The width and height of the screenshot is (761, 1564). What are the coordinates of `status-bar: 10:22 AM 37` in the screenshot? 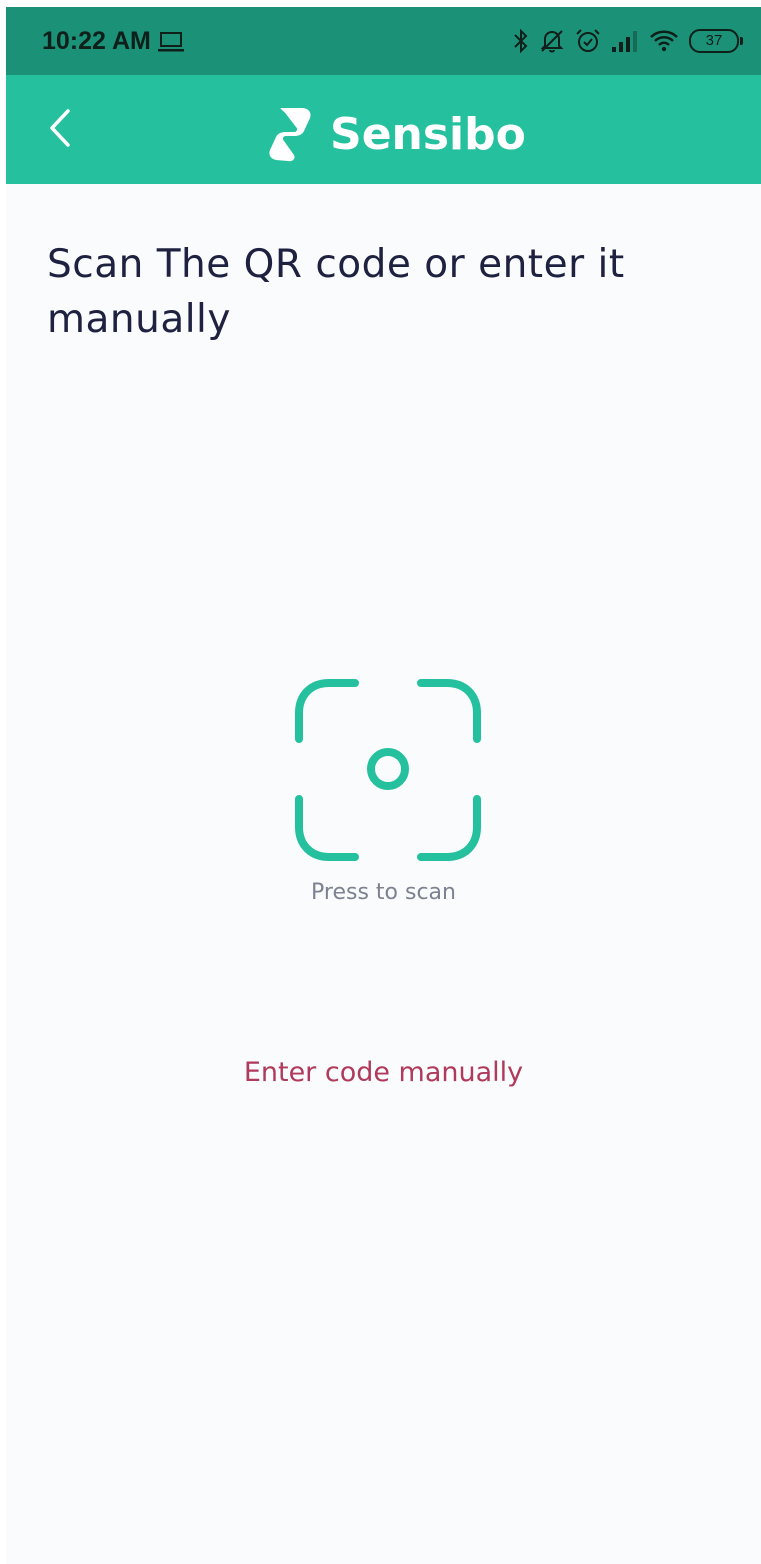 It's located at (383, 41).